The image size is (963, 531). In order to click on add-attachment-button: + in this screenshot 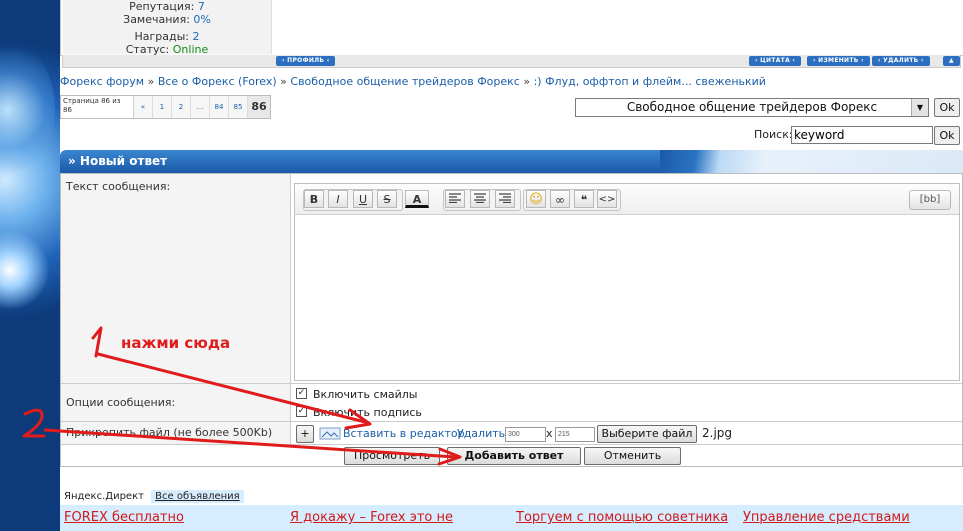, I will do `click(305, 434)`.